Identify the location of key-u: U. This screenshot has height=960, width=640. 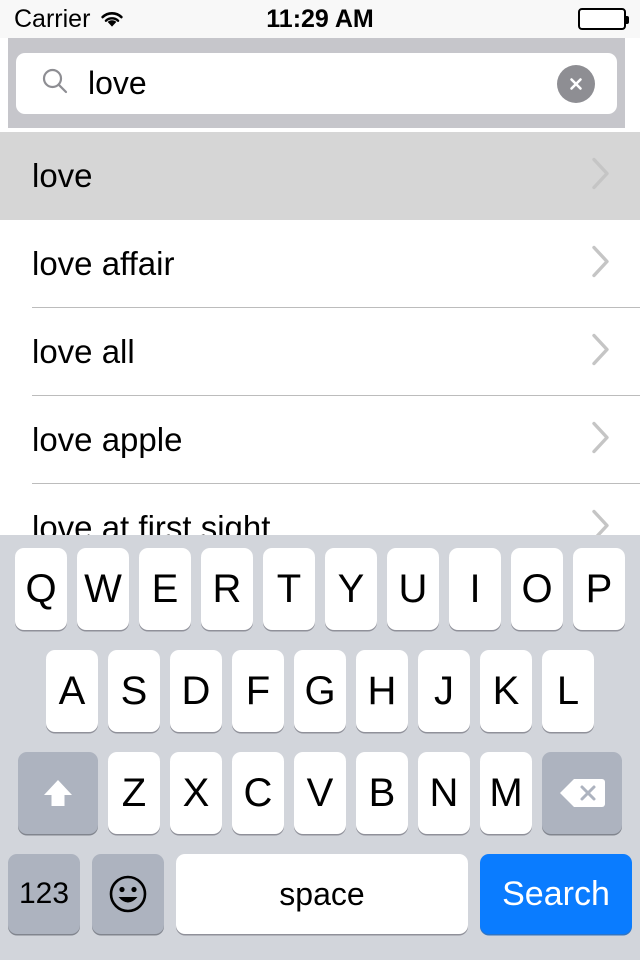
(413, 589).